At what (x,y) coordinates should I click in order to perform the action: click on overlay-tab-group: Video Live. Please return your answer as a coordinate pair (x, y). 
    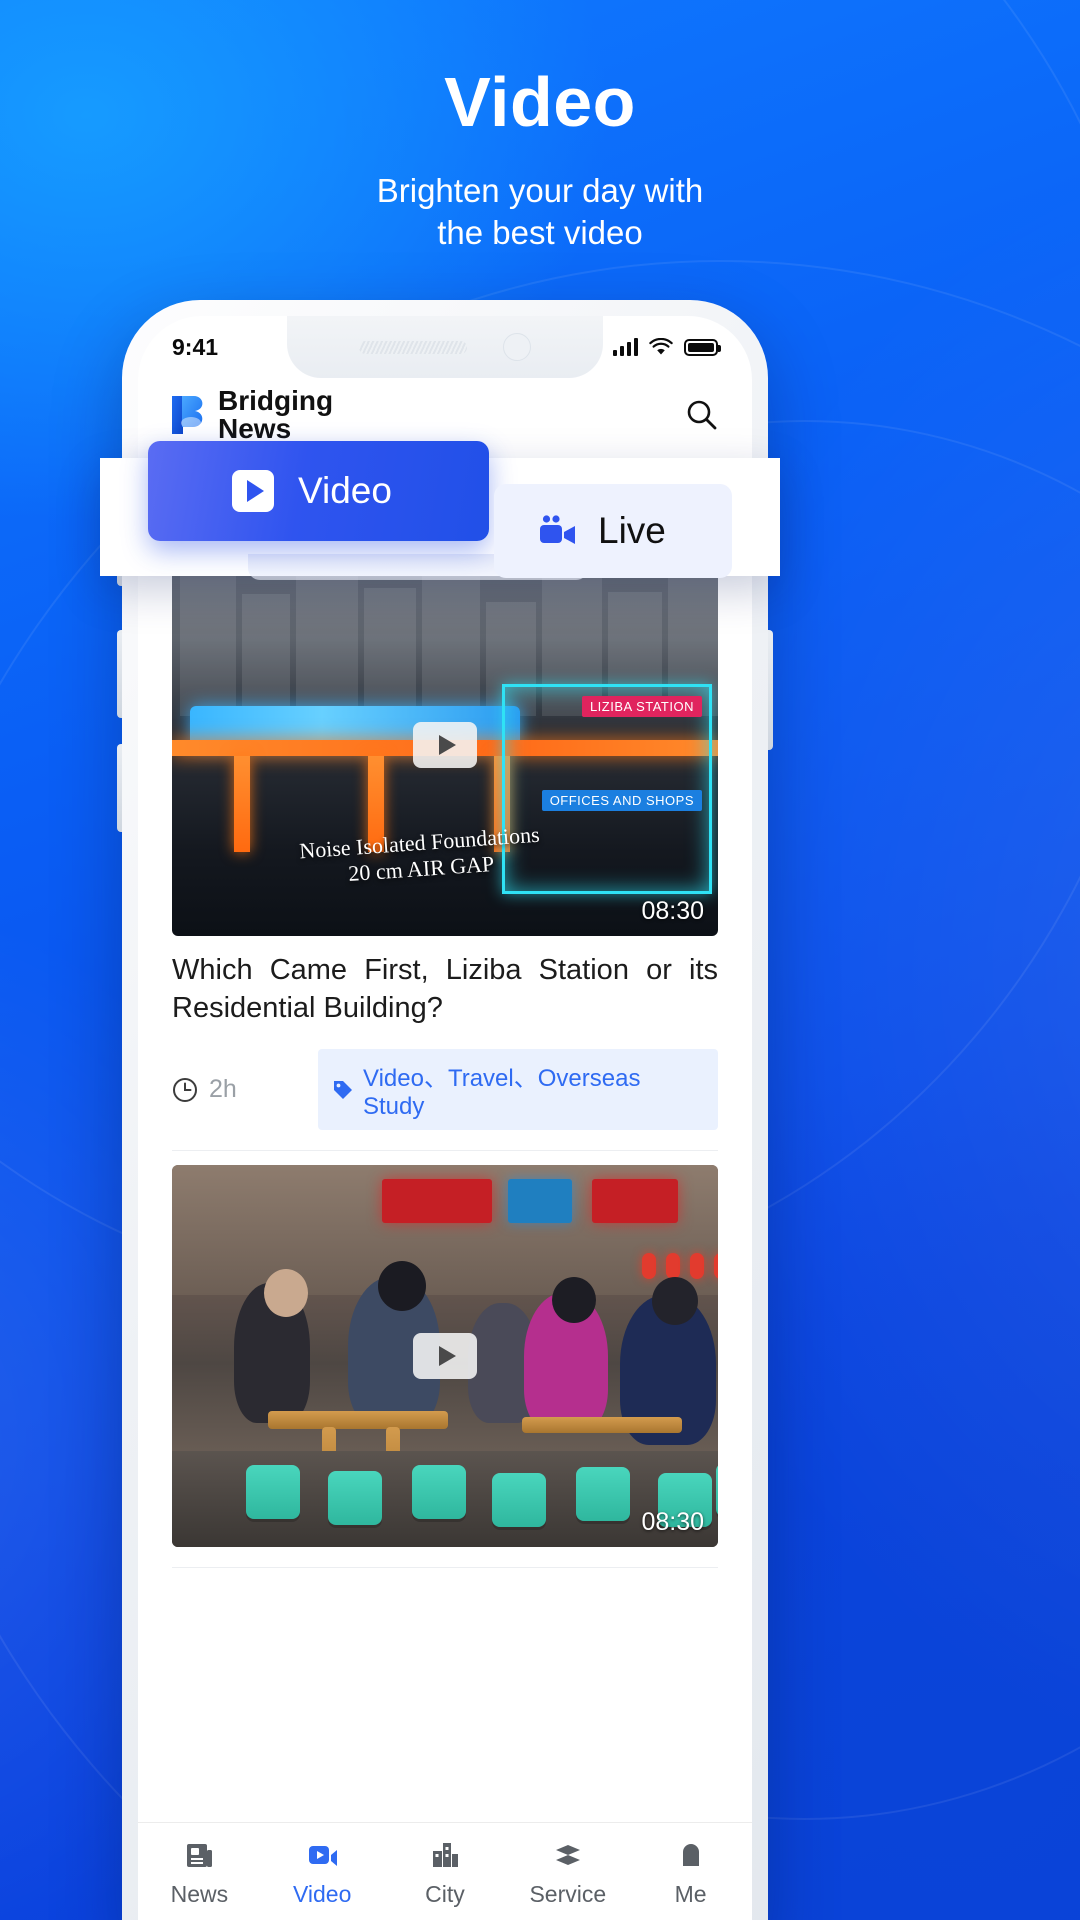
    Looking at the image, I should click on (440, 510).